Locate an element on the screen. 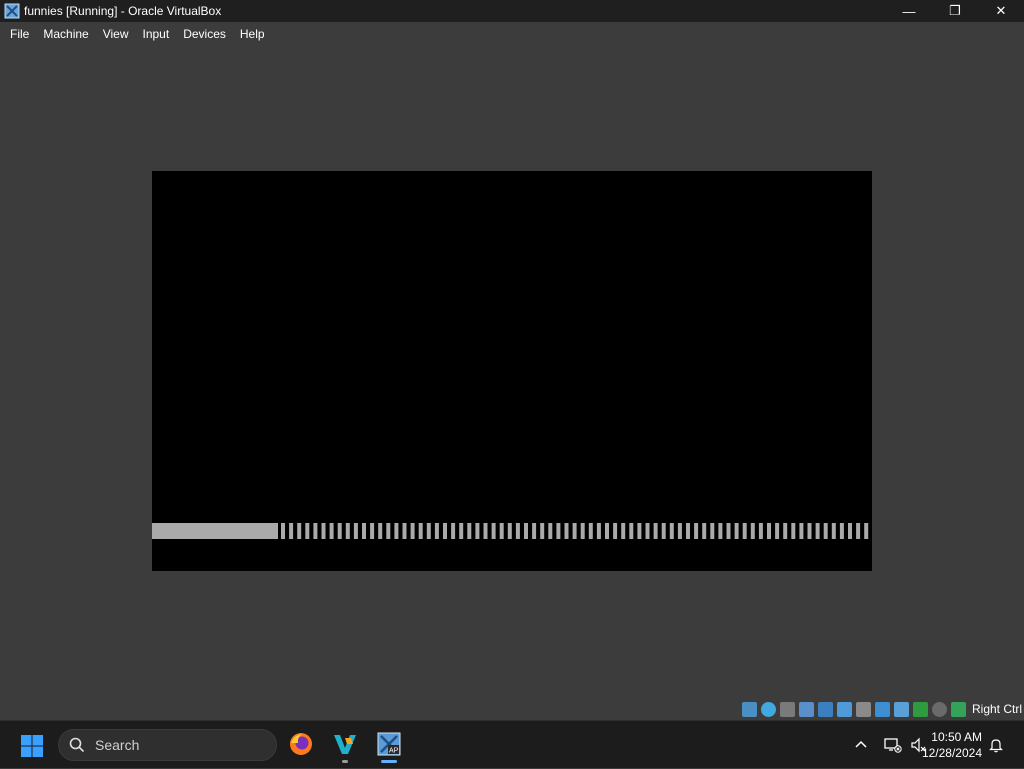 This screenshot has width=1024, height=769. boot-progress-remaining is located at coordinates (575, 531).